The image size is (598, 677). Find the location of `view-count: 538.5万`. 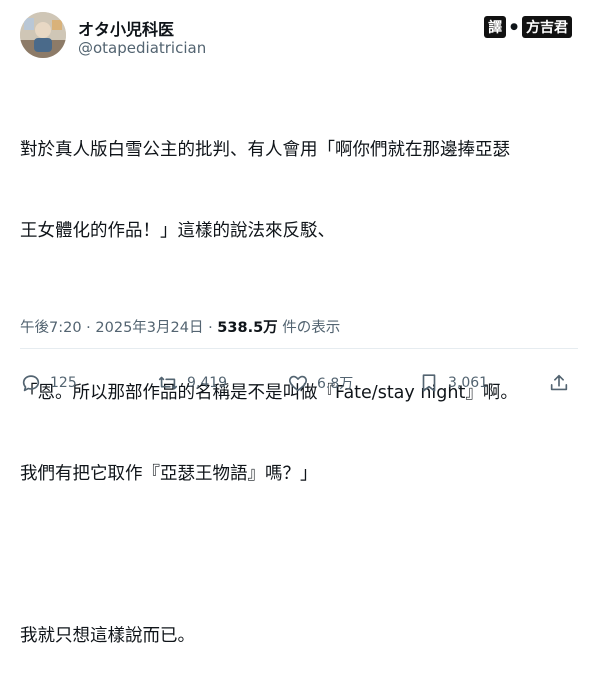

view-count: 538.5万 is located at coordinates (247, 328).